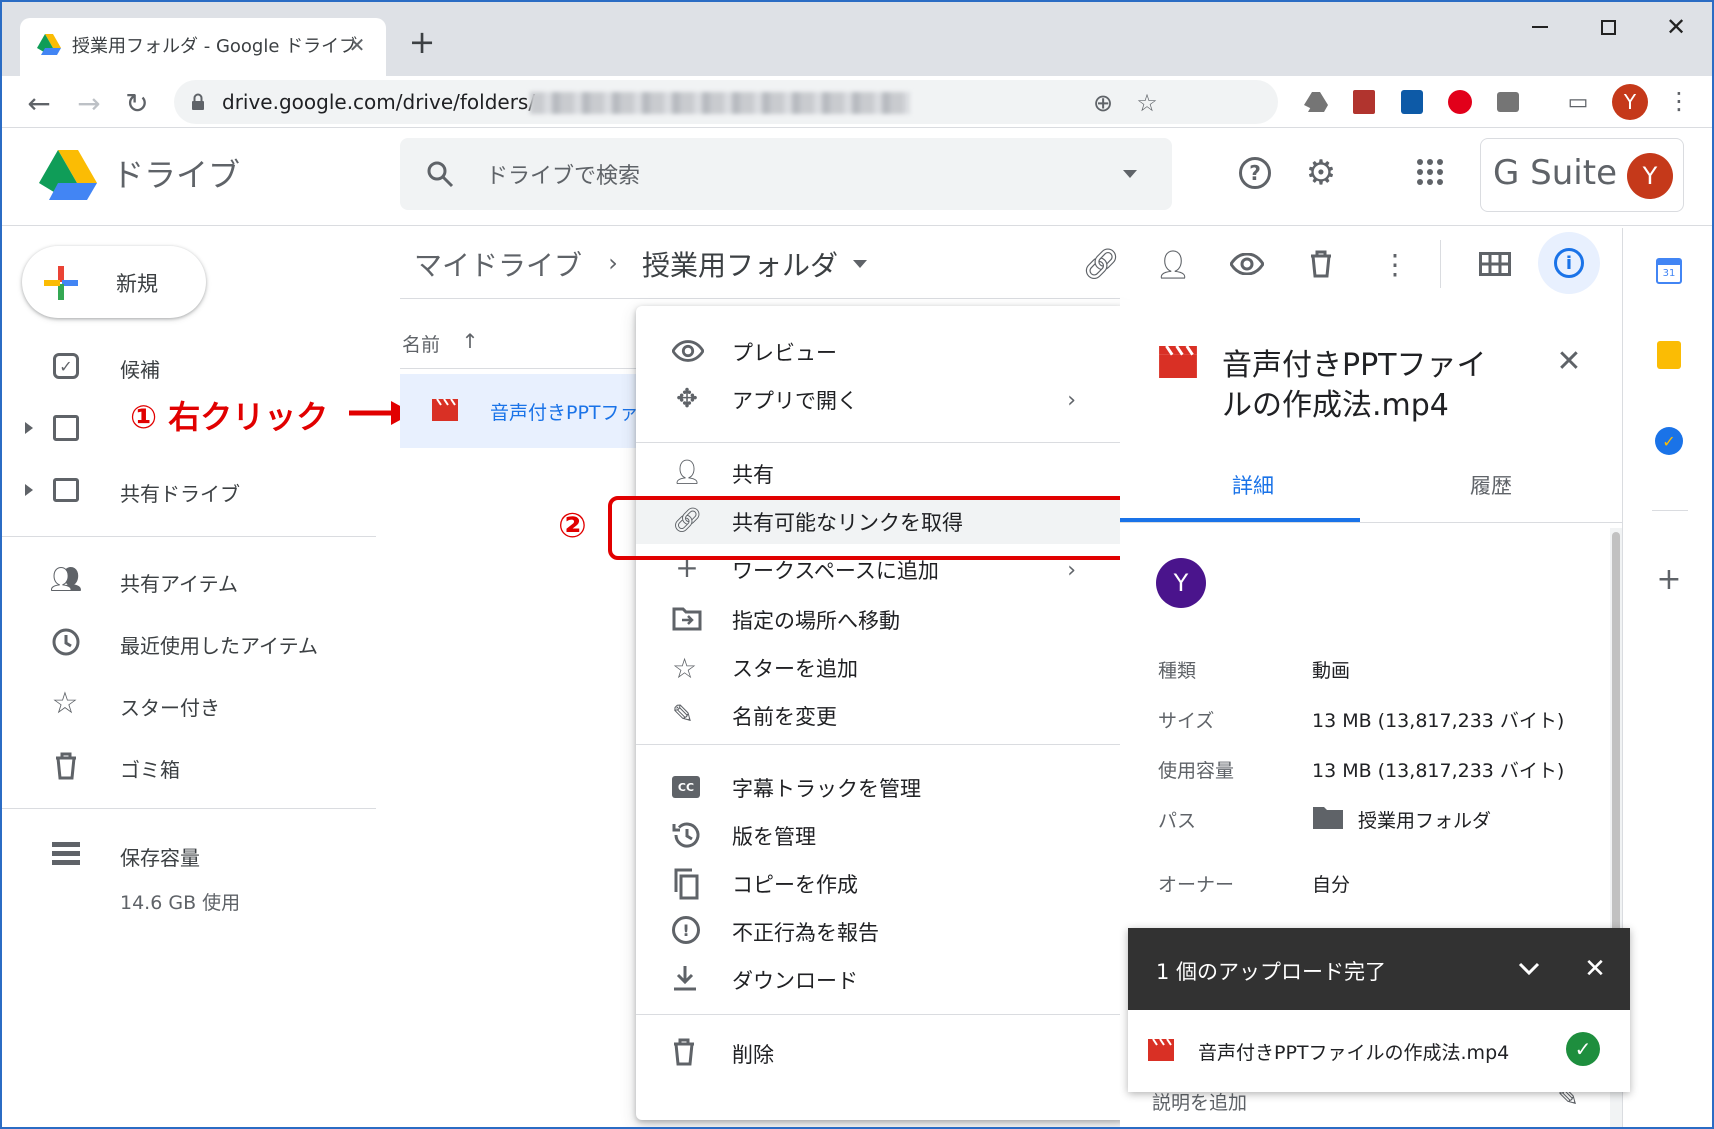 The height and width of the screenshot is (1129, 1714). What do you see at coordinates (1424, 819) in the screenshot?
I see `detail-value: 授業用フォルダ` at bounding box center [1424, 819].